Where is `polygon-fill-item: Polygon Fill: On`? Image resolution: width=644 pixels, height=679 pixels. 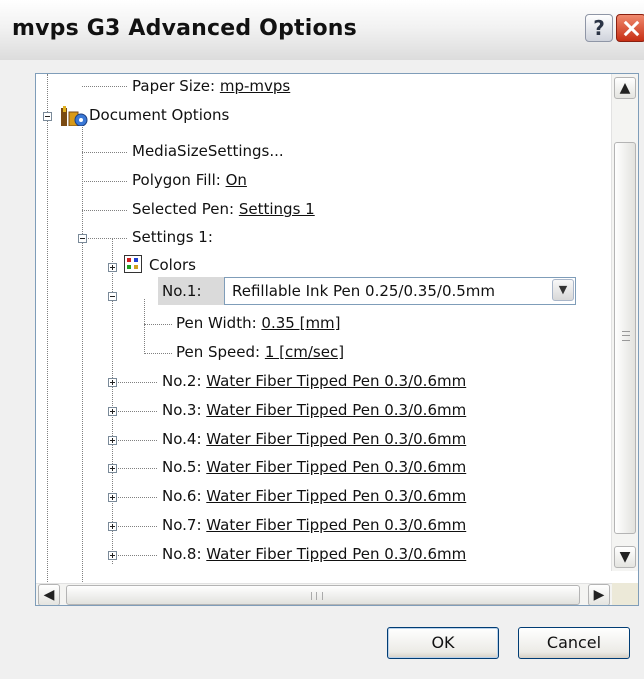
polygon-fill-item: Polygon Fill: On is located at coordinates (189, 180).